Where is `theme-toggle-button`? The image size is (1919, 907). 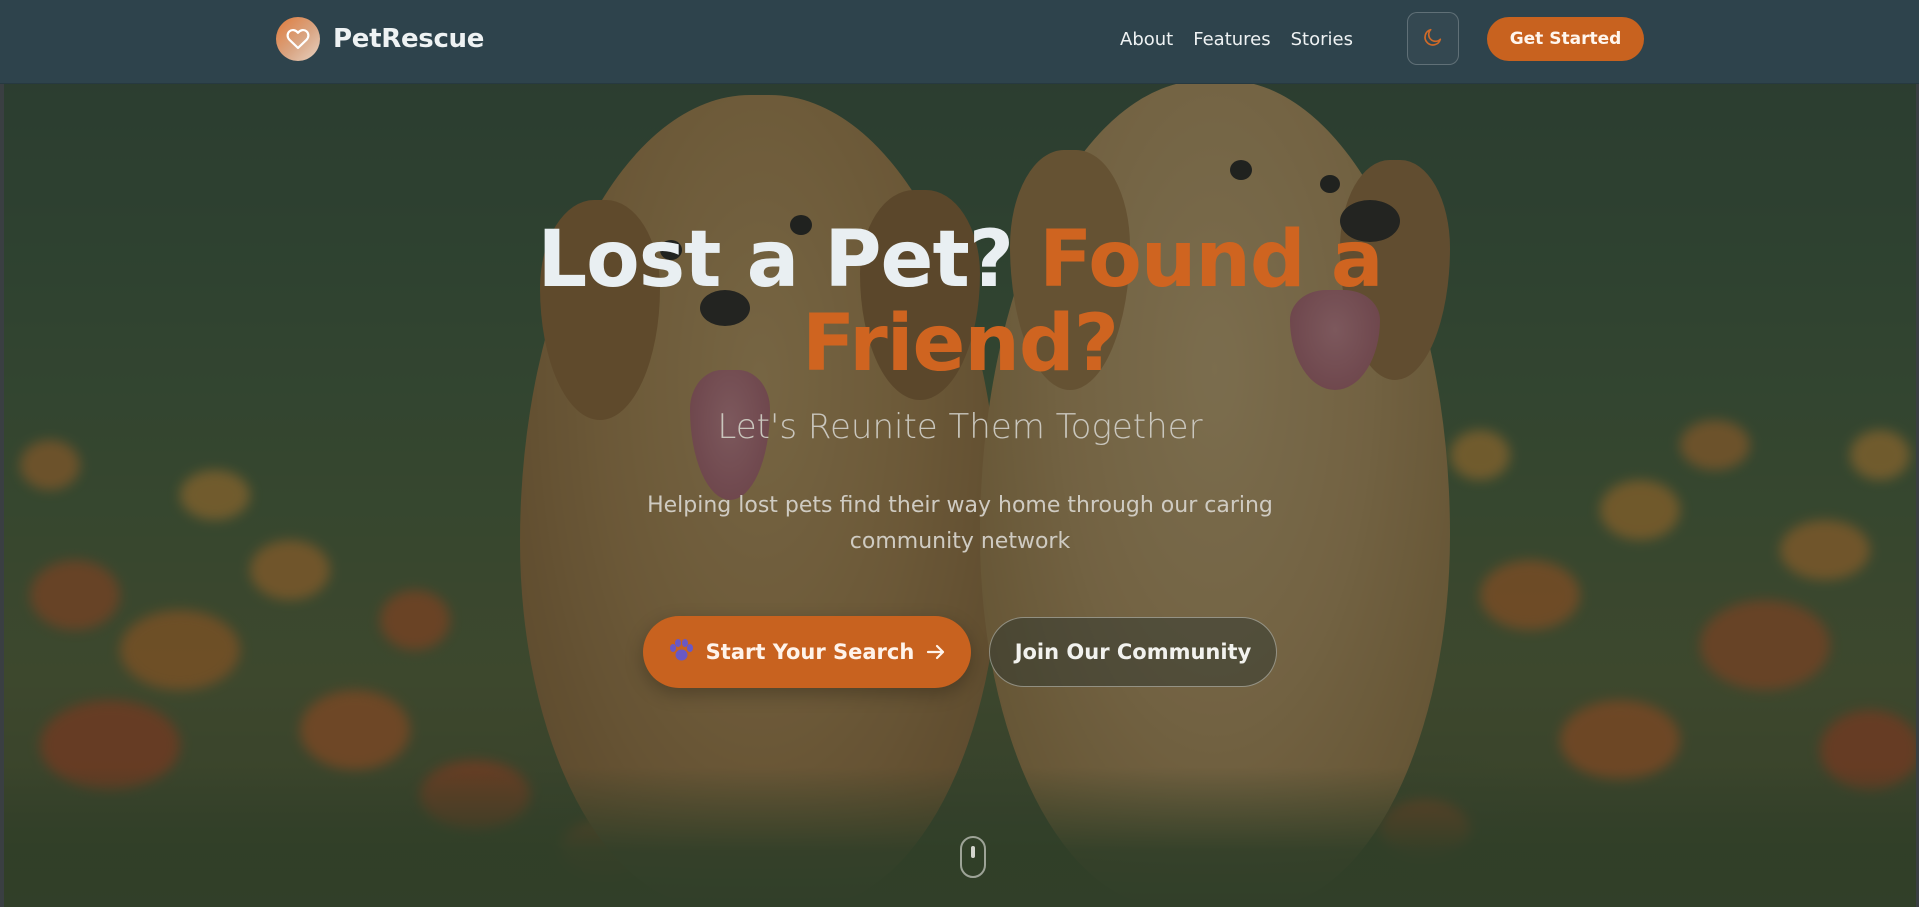 theme-toggle-button is located at coordinates (1433, 38).